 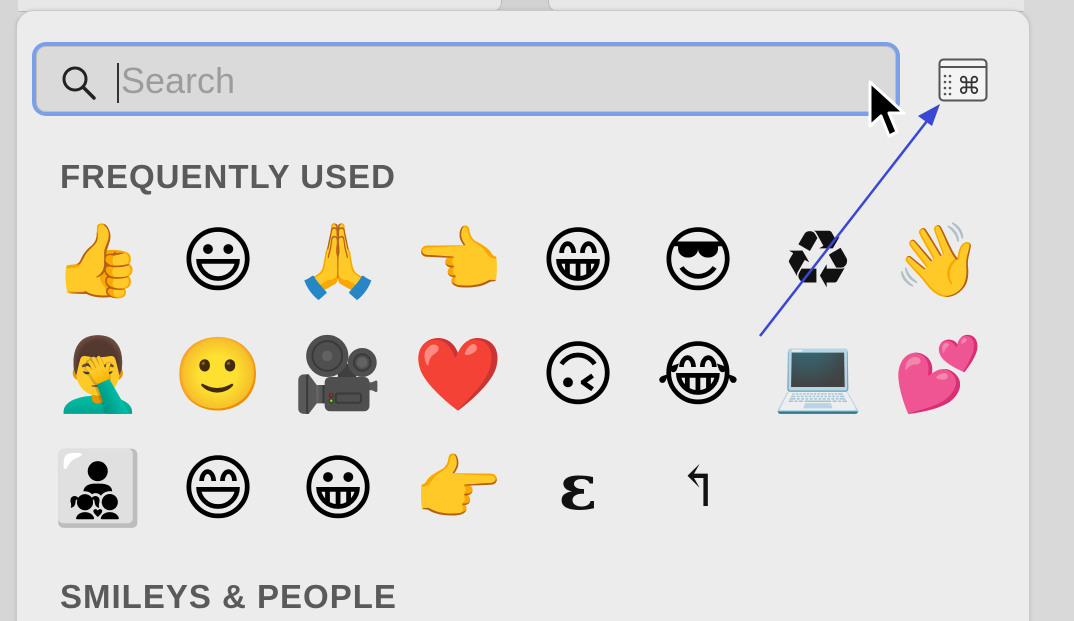 What do you see at coordinates (98, 374) in the screenshot?
I see `emoji-man-facepalming: 🤦‍♂️` at bounding box center [98, 374].